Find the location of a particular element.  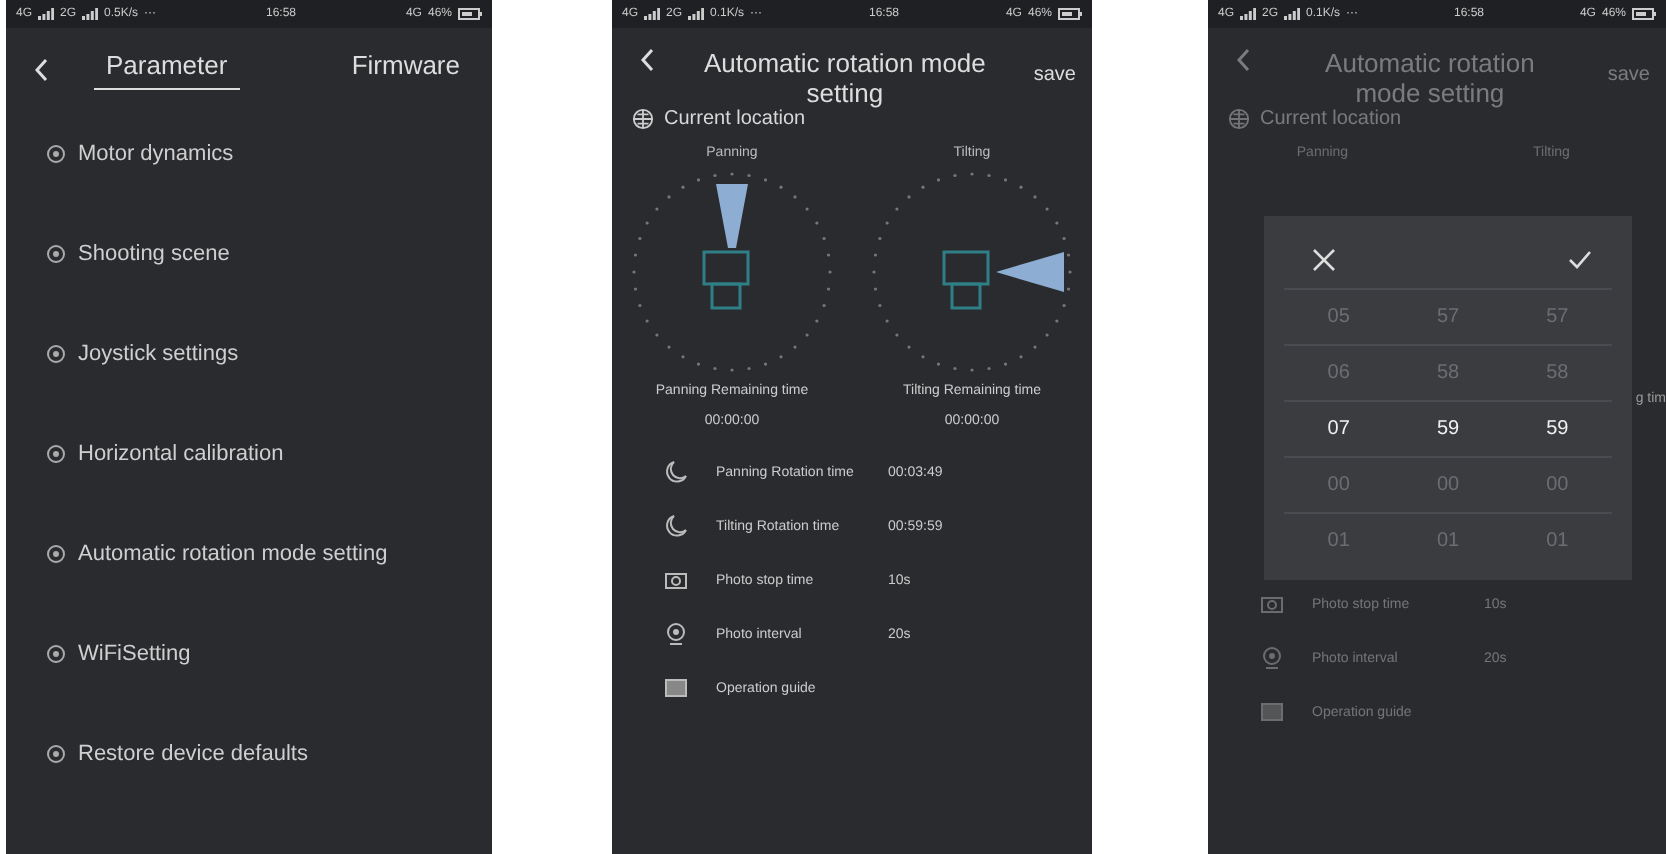

menu-item: Restore device defaults is located at coordinates (269, 754).